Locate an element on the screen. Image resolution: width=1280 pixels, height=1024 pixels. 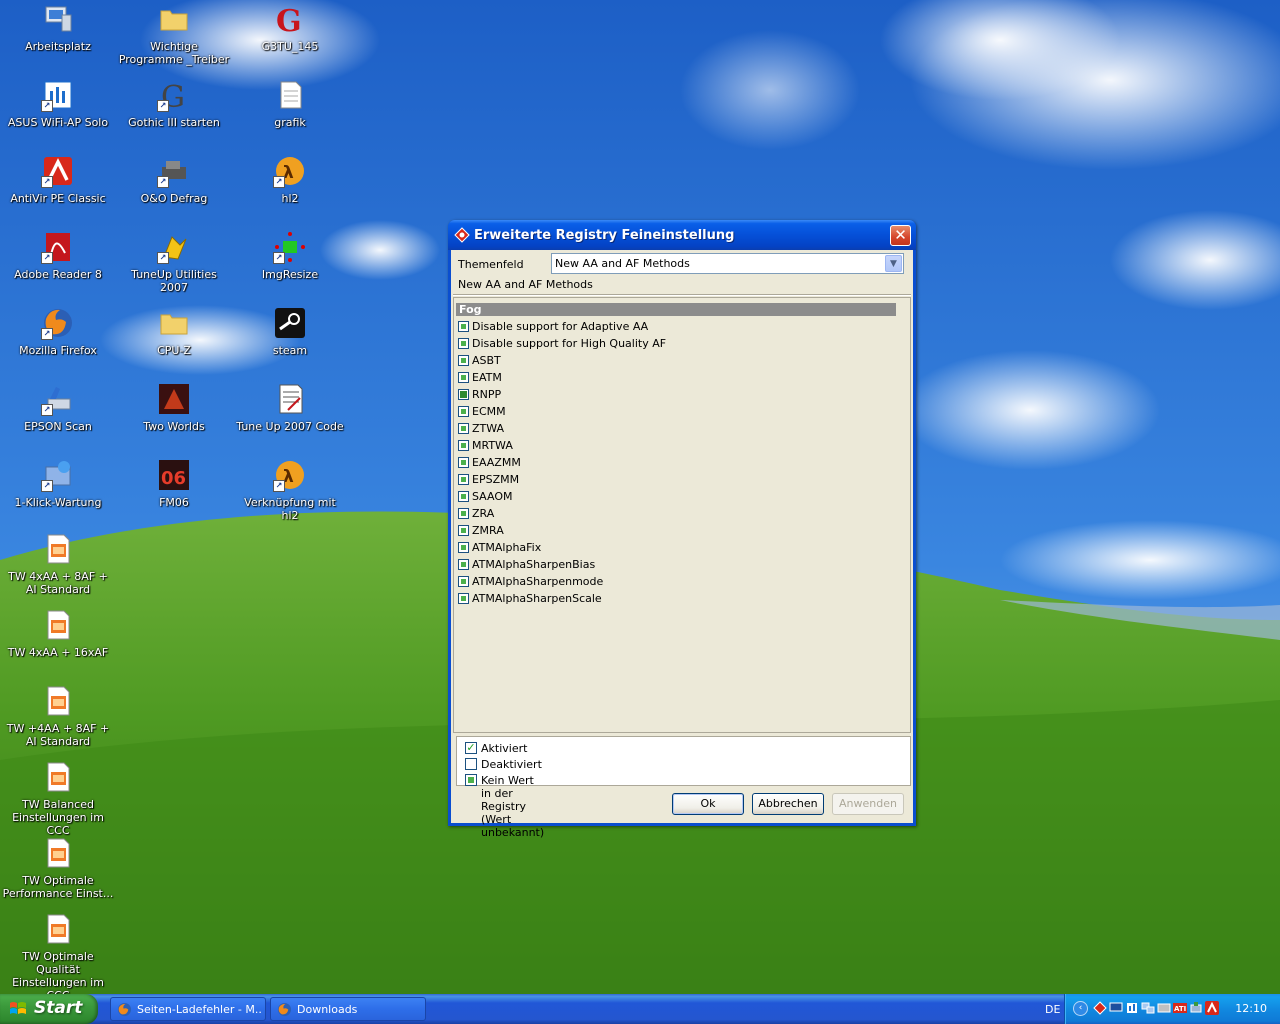
monitor-icon is located at coordinates (1116, 1008).